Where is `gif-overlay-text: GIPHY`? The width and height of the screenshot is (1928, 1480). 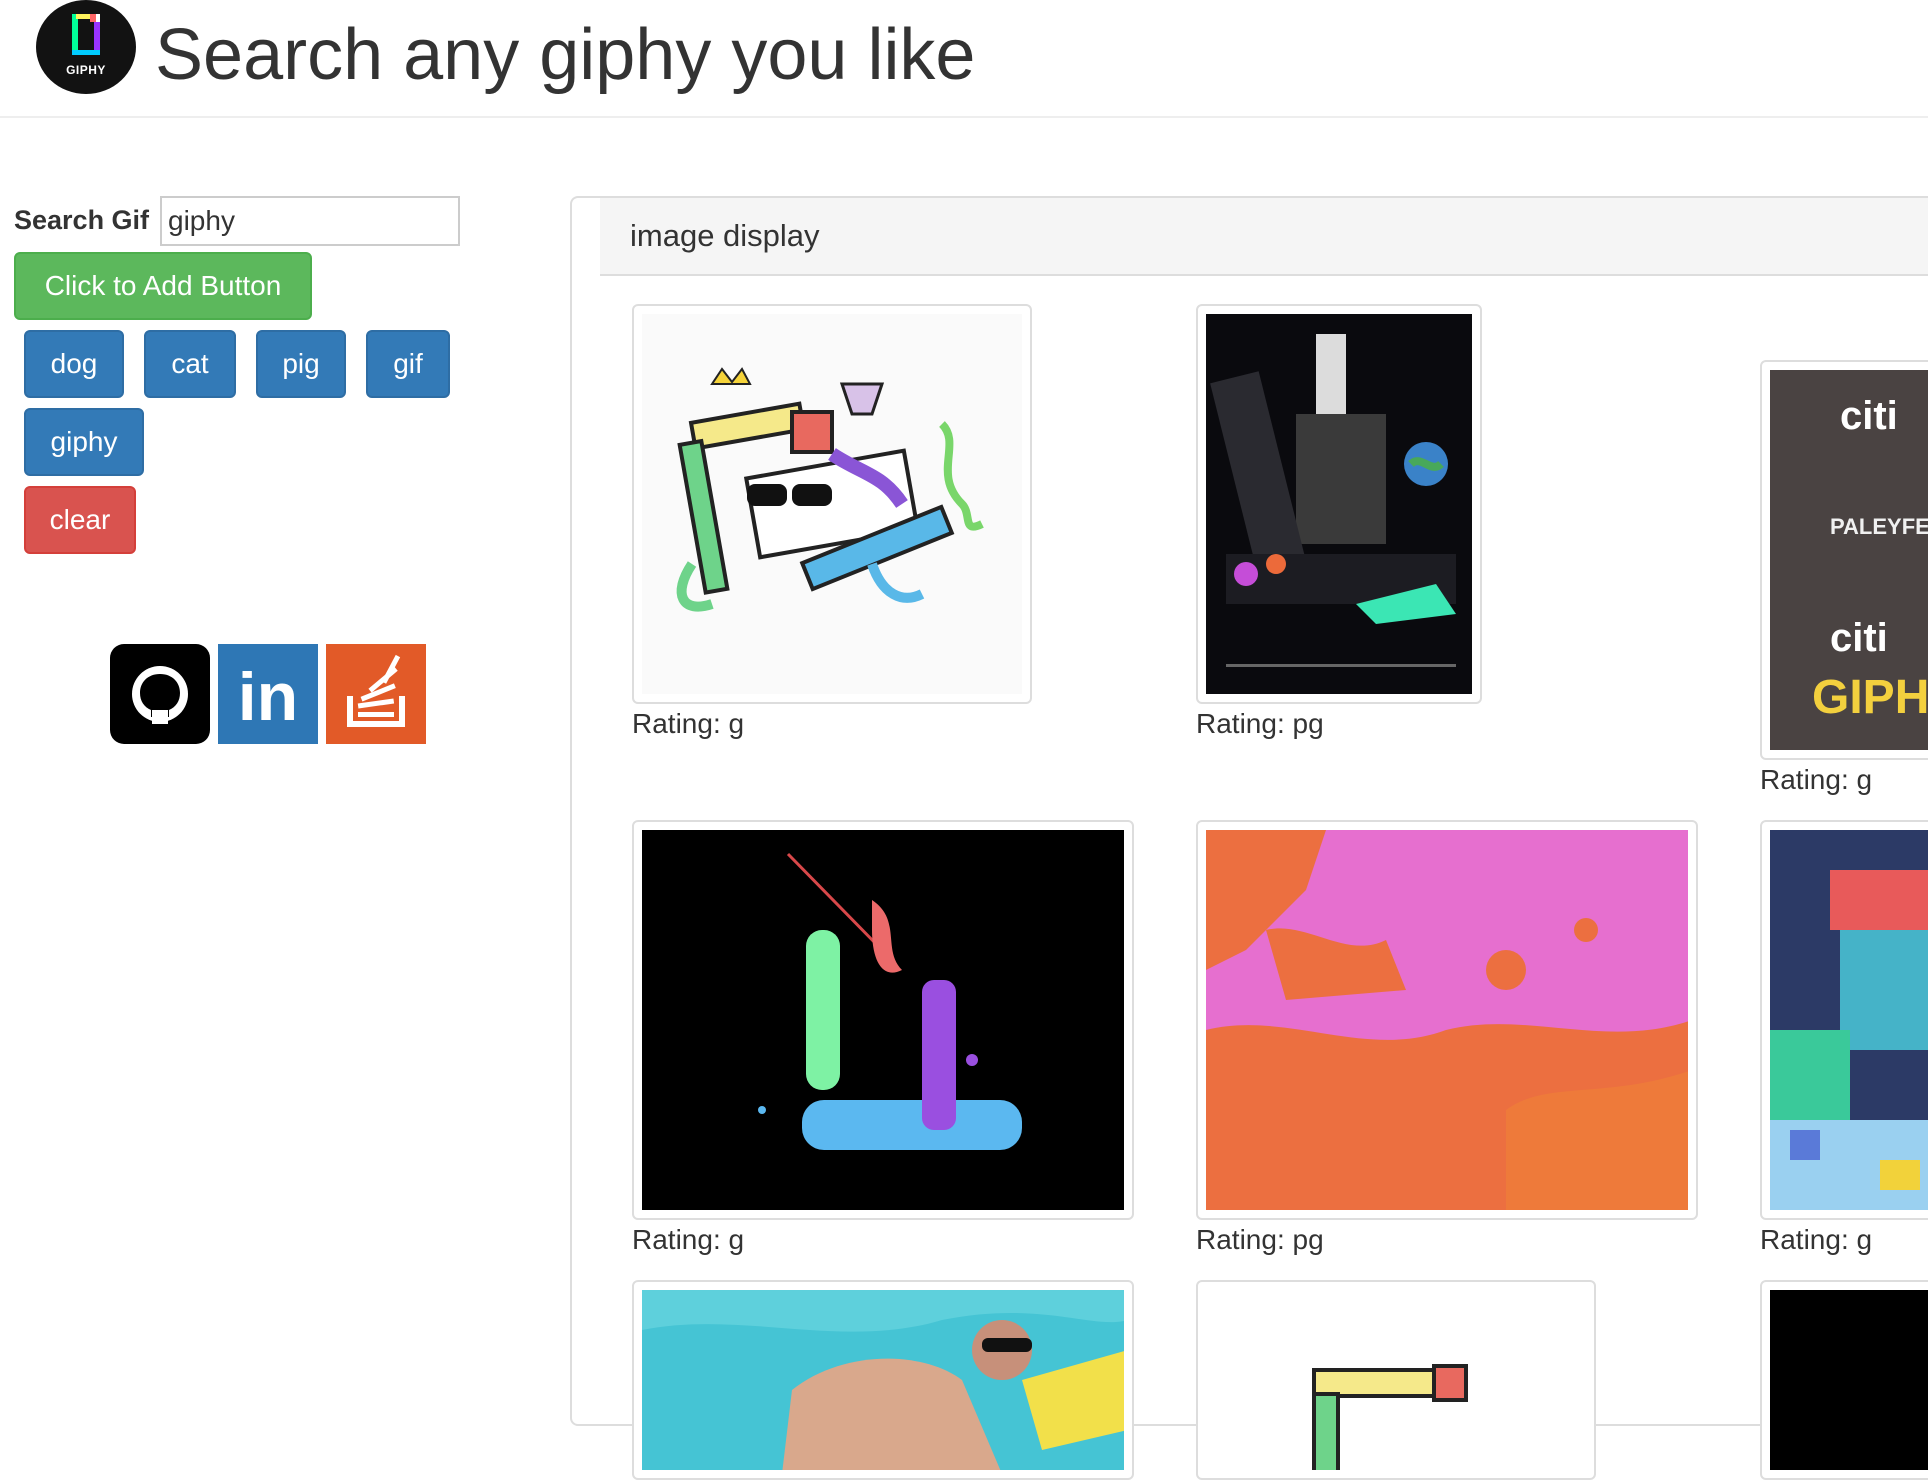 gif-overlay-text: GIPHY is located at coordinates (1870, 697).